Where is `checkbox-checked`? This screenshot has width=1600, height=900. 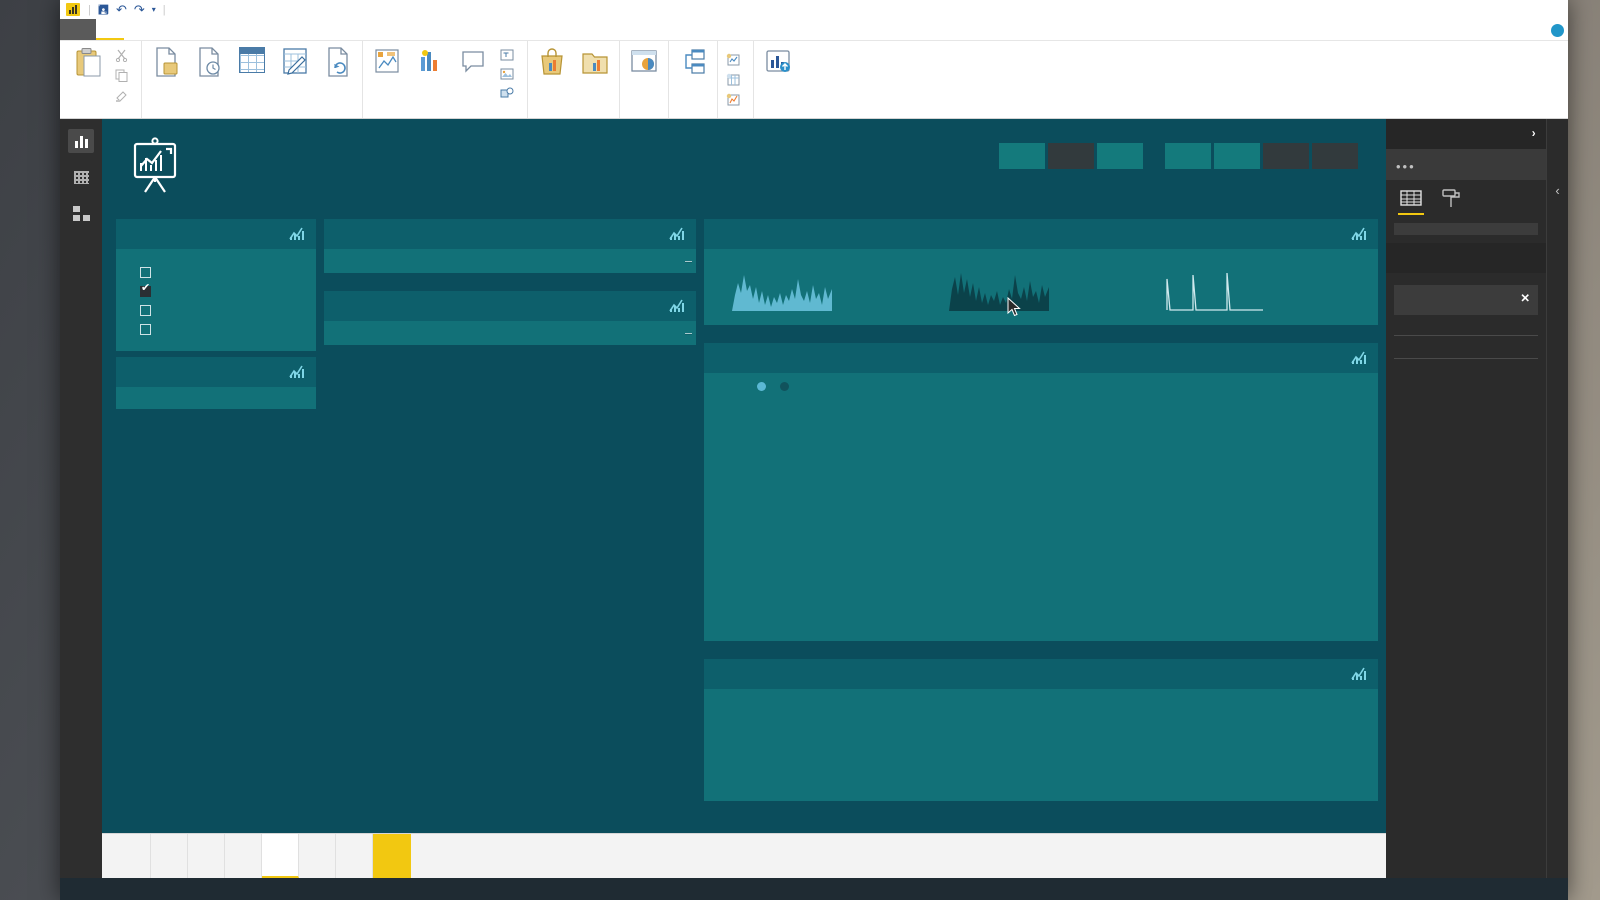
checkbox-checked is located at coordinates (145, 290).